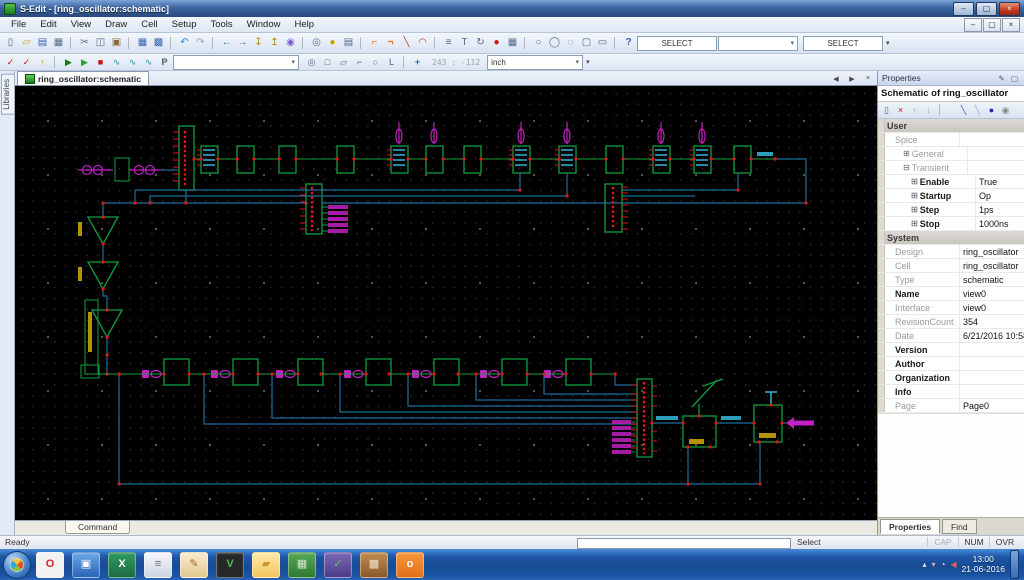 The width and height of the screenshot is (1024, 580). Describe the element at coordinates (900, 110) in the screenshot. I see `delete-property-icon: ×` at that location.